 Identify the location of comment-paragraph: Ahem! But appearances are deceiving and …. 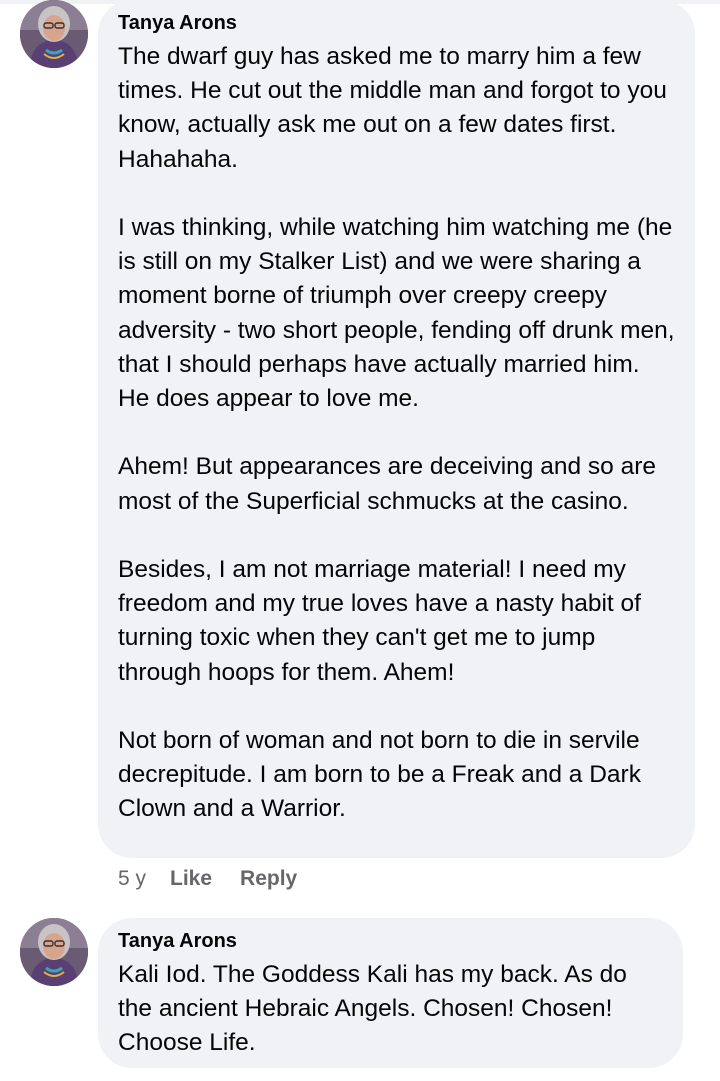
(387, 484).